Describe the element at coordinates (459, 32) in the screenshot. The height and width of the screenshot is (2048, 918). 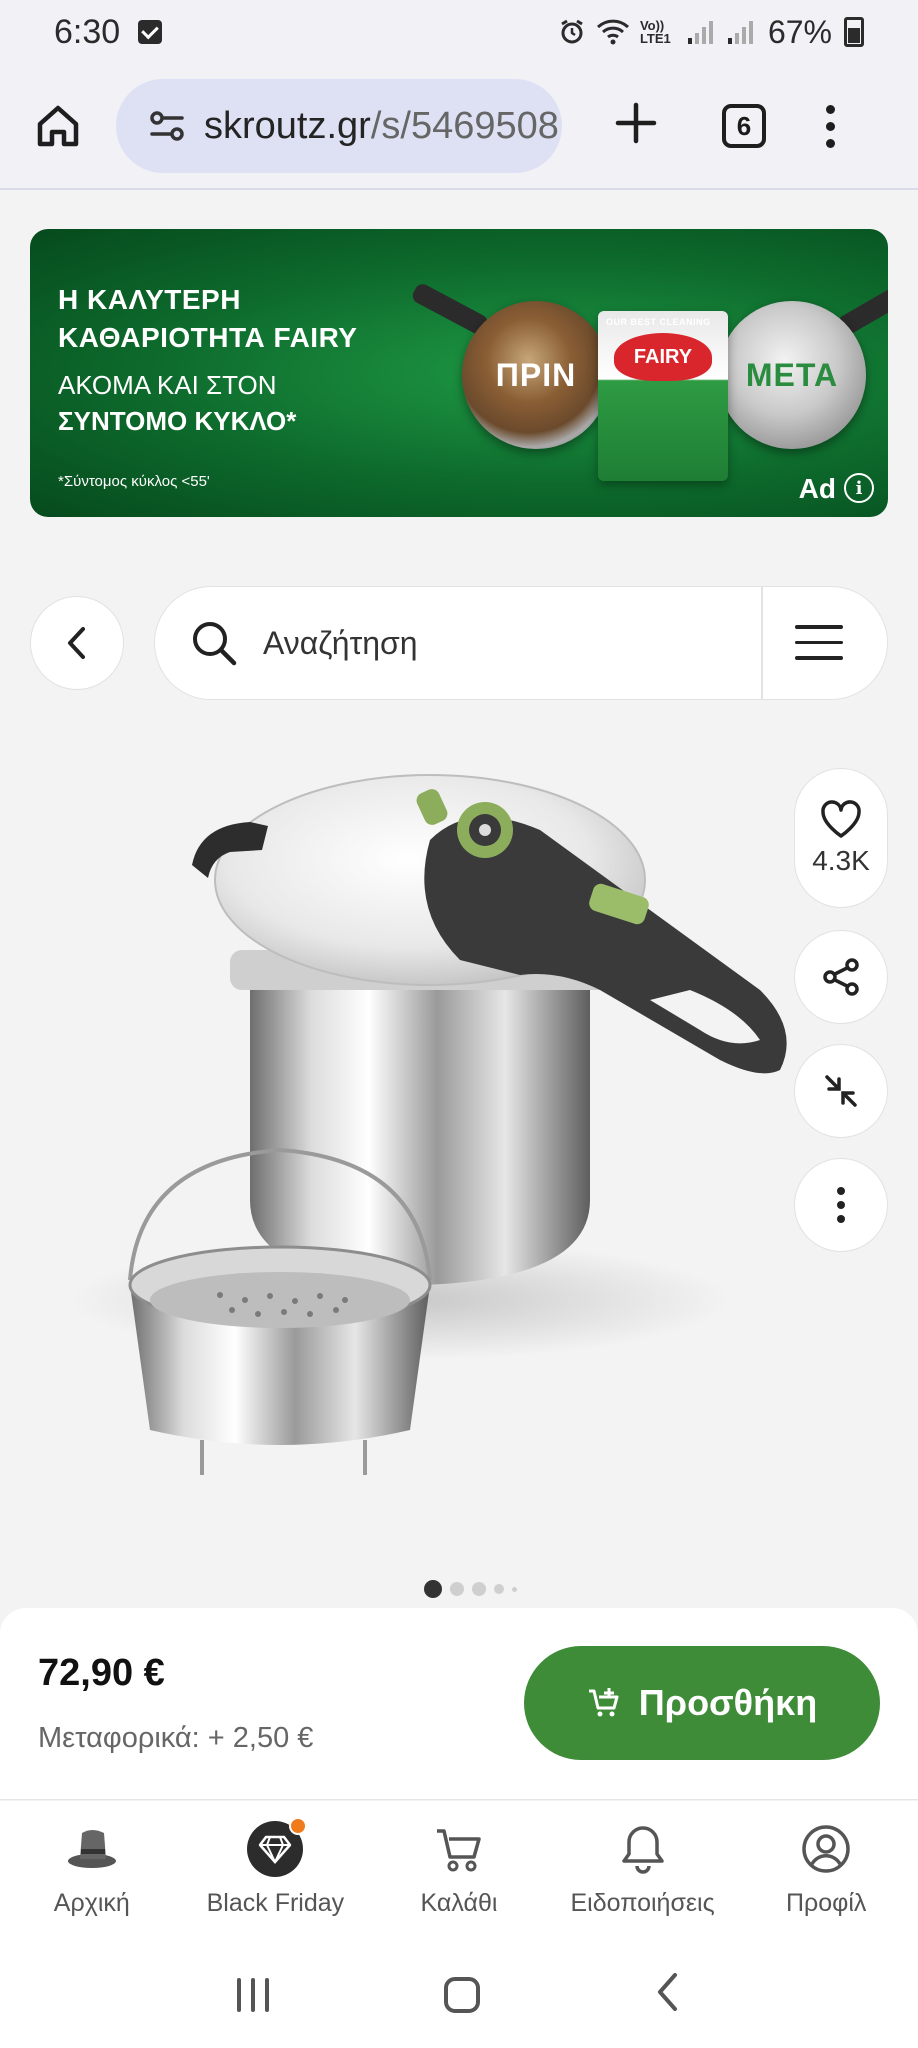
I see `status-bar: 6:30 Vo)) LTE1 67%` at that location.